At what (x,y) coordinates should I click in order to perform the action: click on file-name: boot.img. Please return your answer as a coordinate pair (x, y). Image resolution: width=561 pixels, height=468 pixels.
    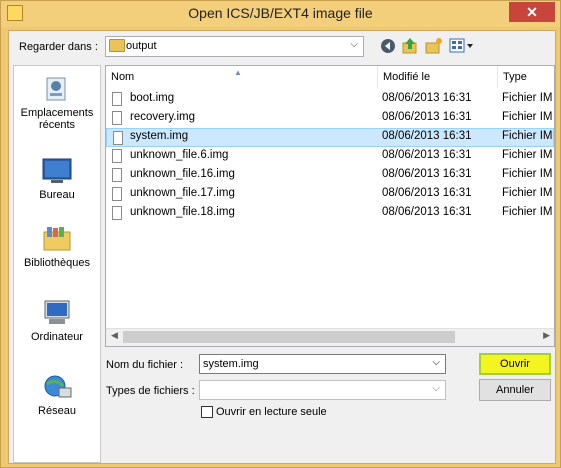
    Looking at the image, I should click on (152, 98).